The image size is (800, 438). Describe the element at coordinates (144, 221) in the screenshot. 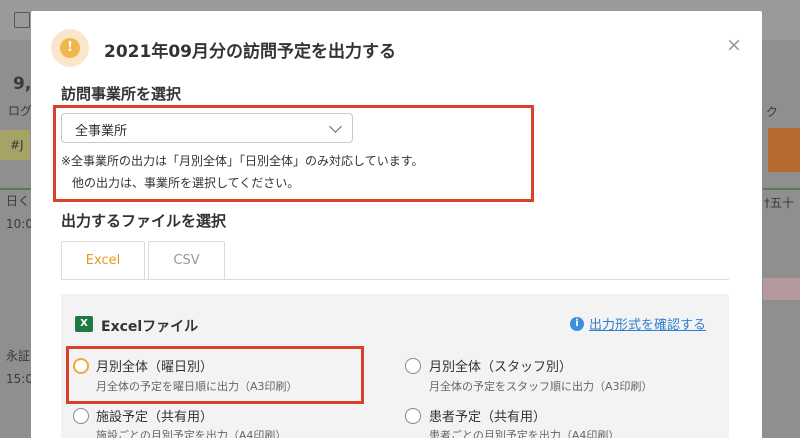

I see `file-section-label: 出力するファイルを選択` at that location.